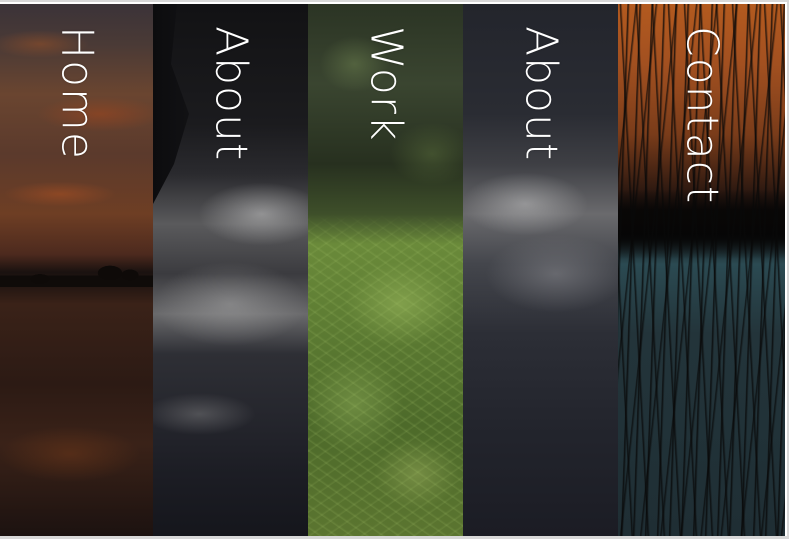 Image resolution: width=789 pixels, height=539 pixels. What do you see at coordinates (76, 273) in the screenshot?
I see `treeline-silhouette` at bounding box center [76, 273].